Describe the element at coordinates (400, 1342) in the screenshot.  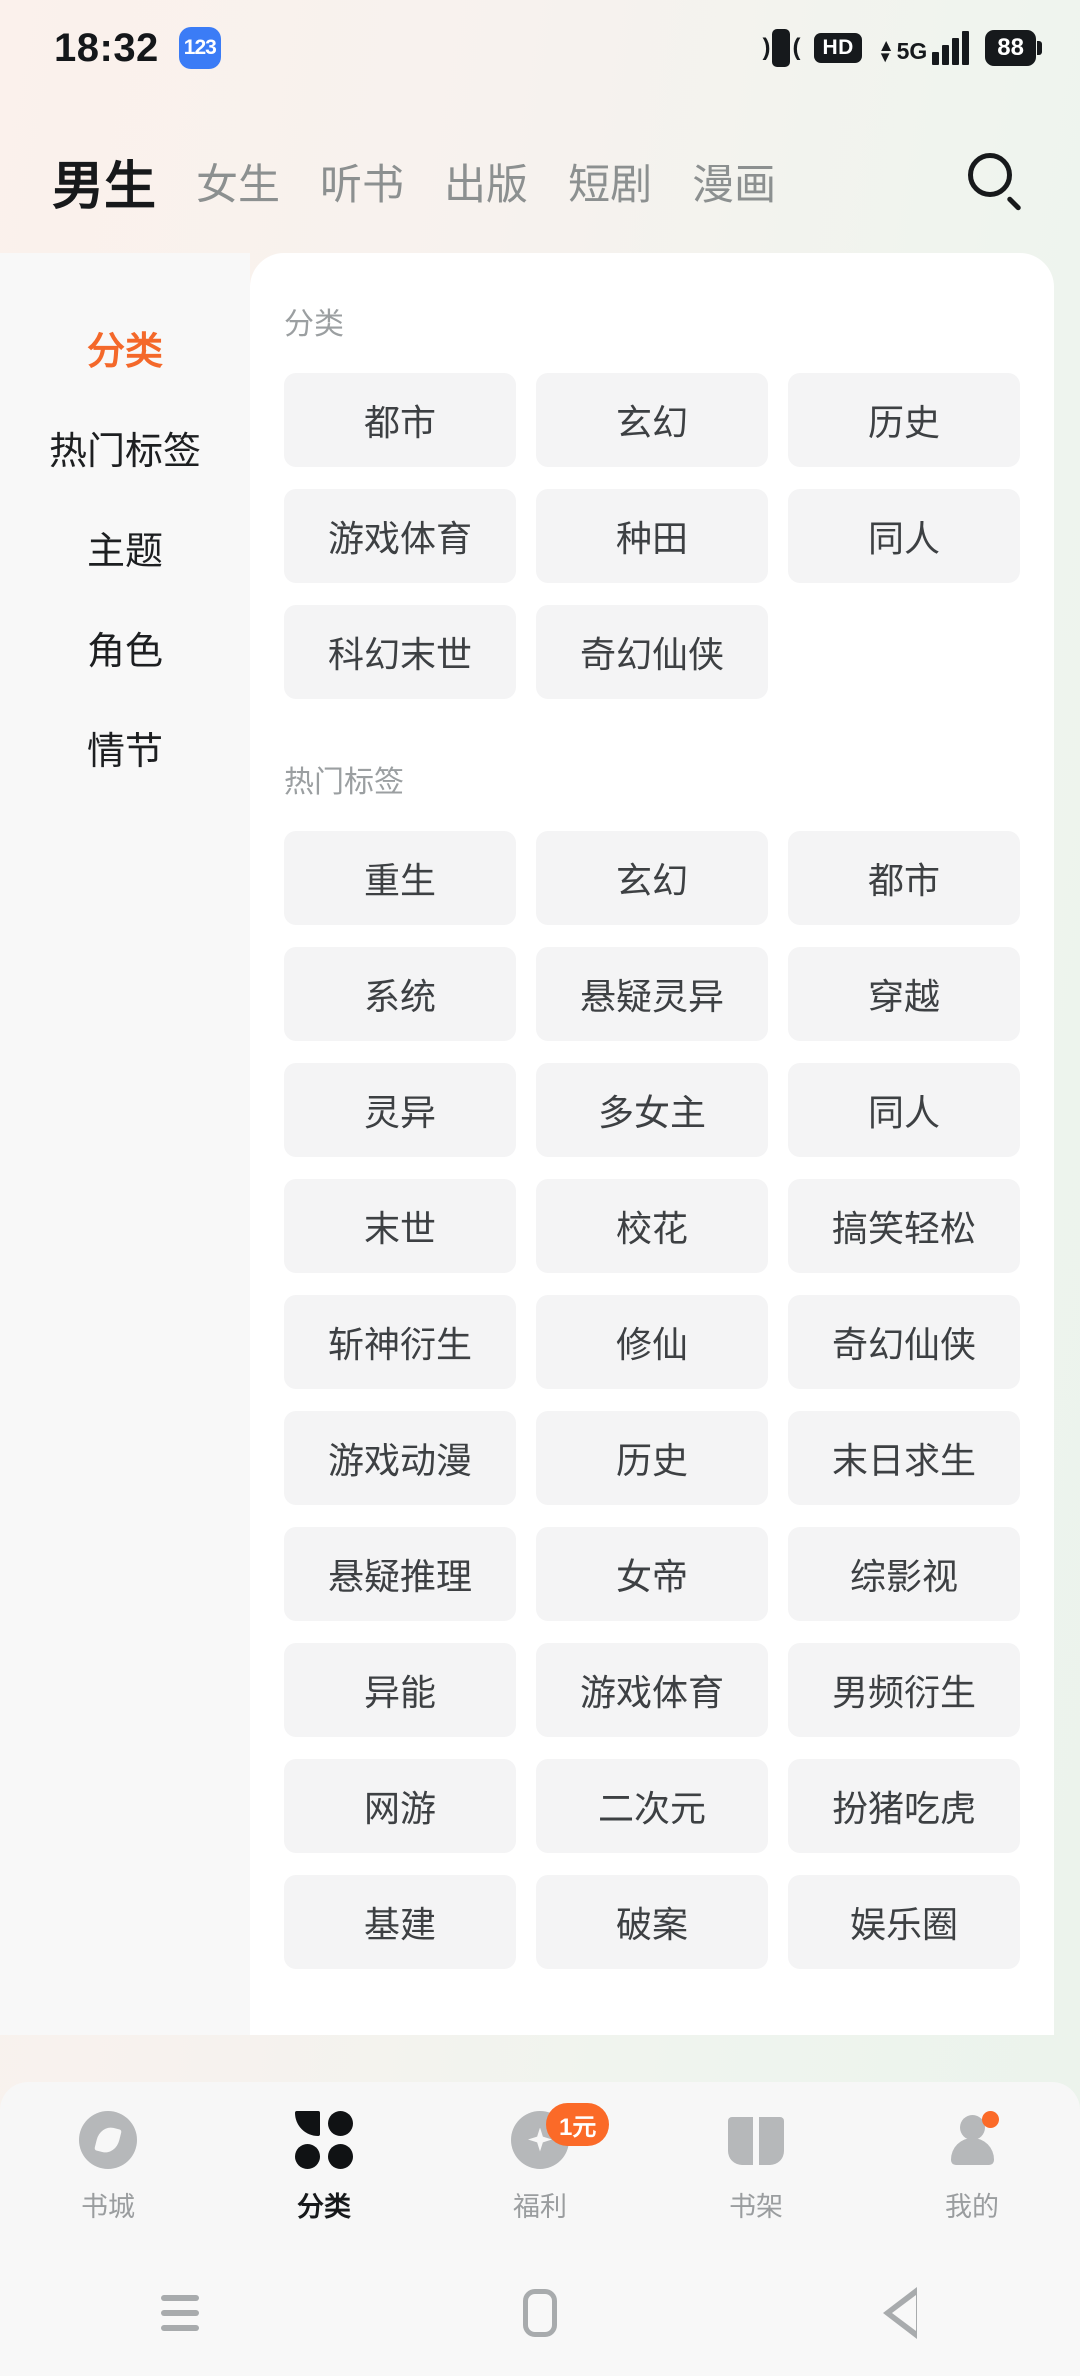
I see `tag-chip: 斩神衍生` at that location.